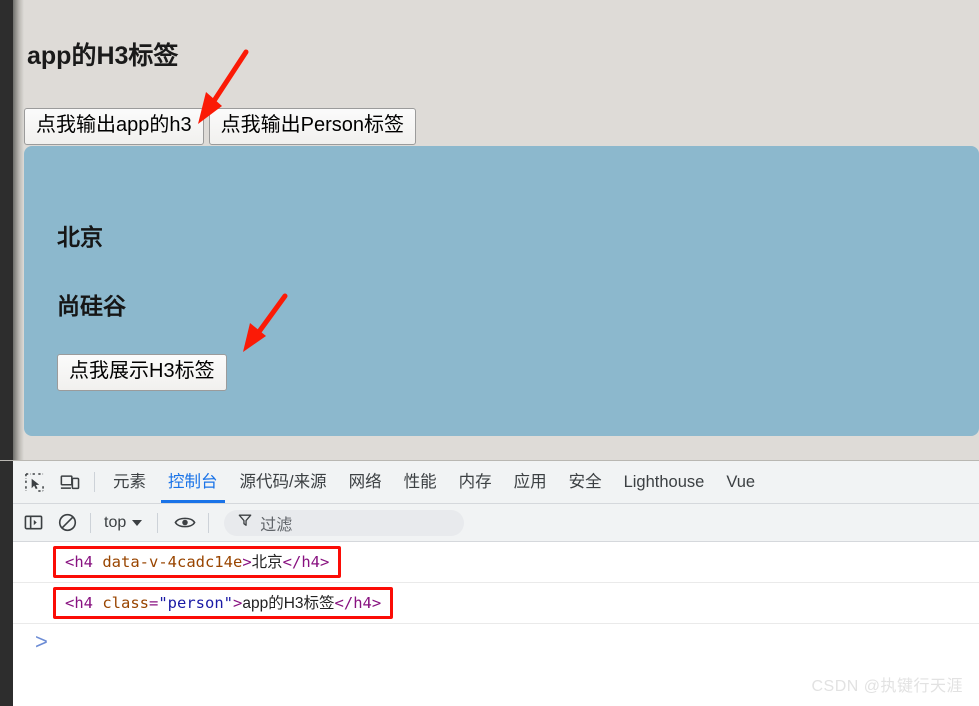 This screenshot has height=706, width=979. I want to click on show-h3-button: 点我展示H3标签, so click(142, 372).